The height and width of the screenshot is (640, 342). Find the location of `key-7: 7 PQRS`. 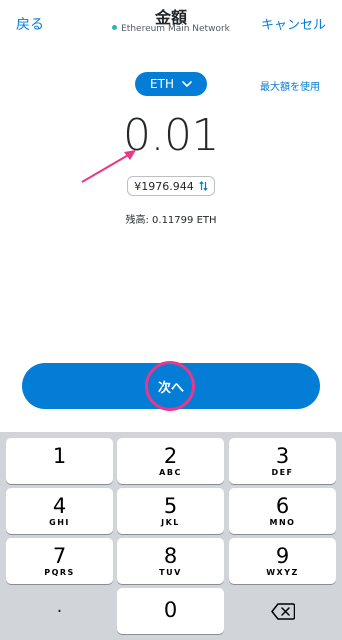

key-7: 7 PQRS is located at coordinates (59, 561).